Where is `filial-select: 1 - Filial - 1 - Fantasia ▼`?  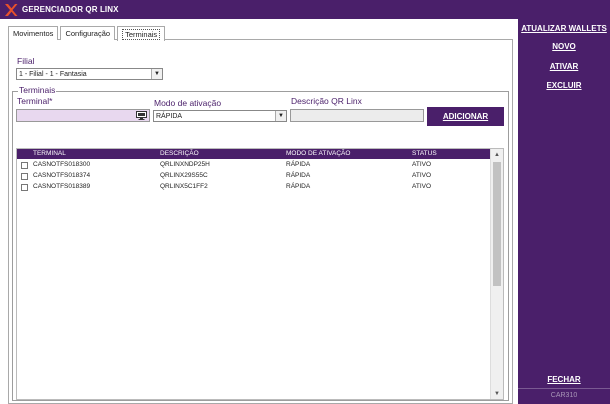 filial-select: 1 - Filial - 1 - Fantasia ▼ is located at coordinates (89, 74).